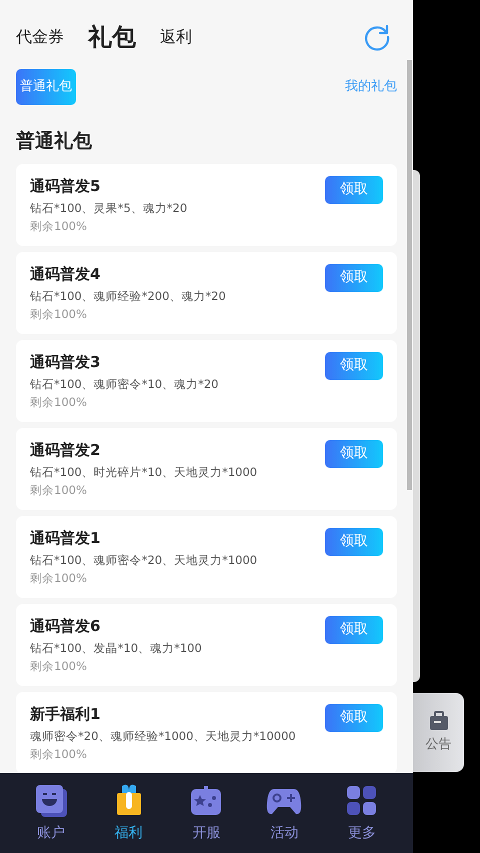  I want to click on tab: 代金券, so click(40, 37).